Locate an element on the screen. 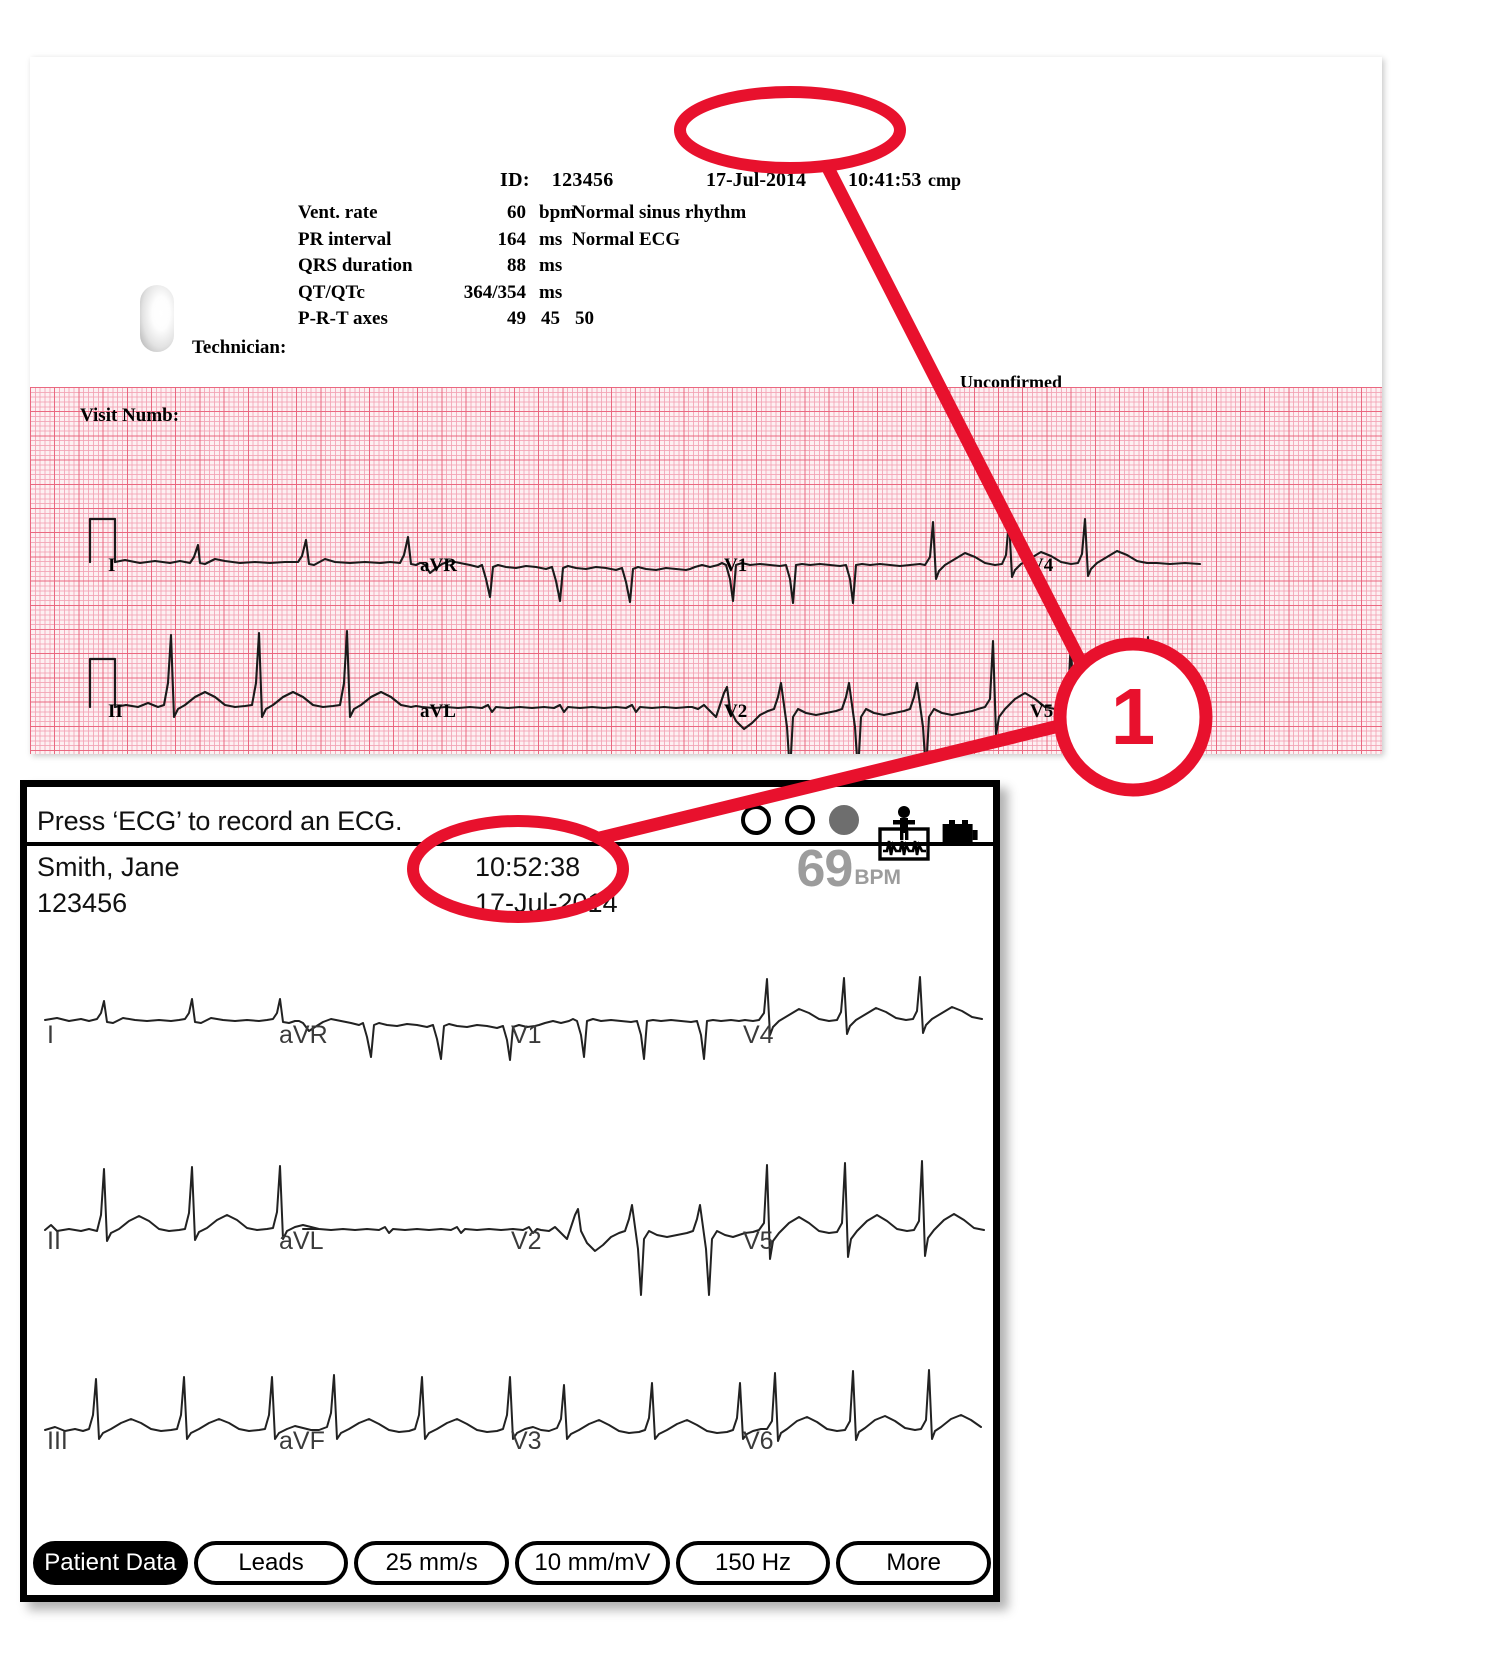  axes-p: 49 is located at coordinates (516, 319).